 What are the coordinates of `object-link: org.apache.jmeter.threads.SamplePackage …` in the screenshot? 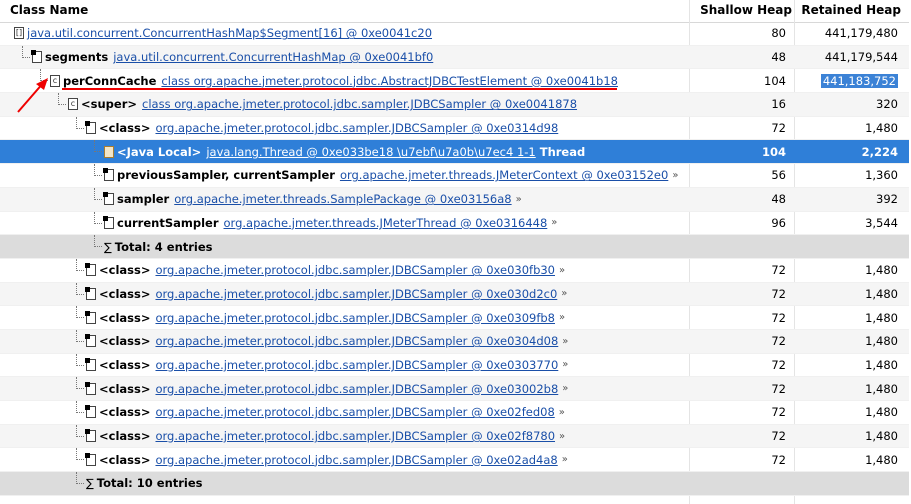 It's located at (342, 199).